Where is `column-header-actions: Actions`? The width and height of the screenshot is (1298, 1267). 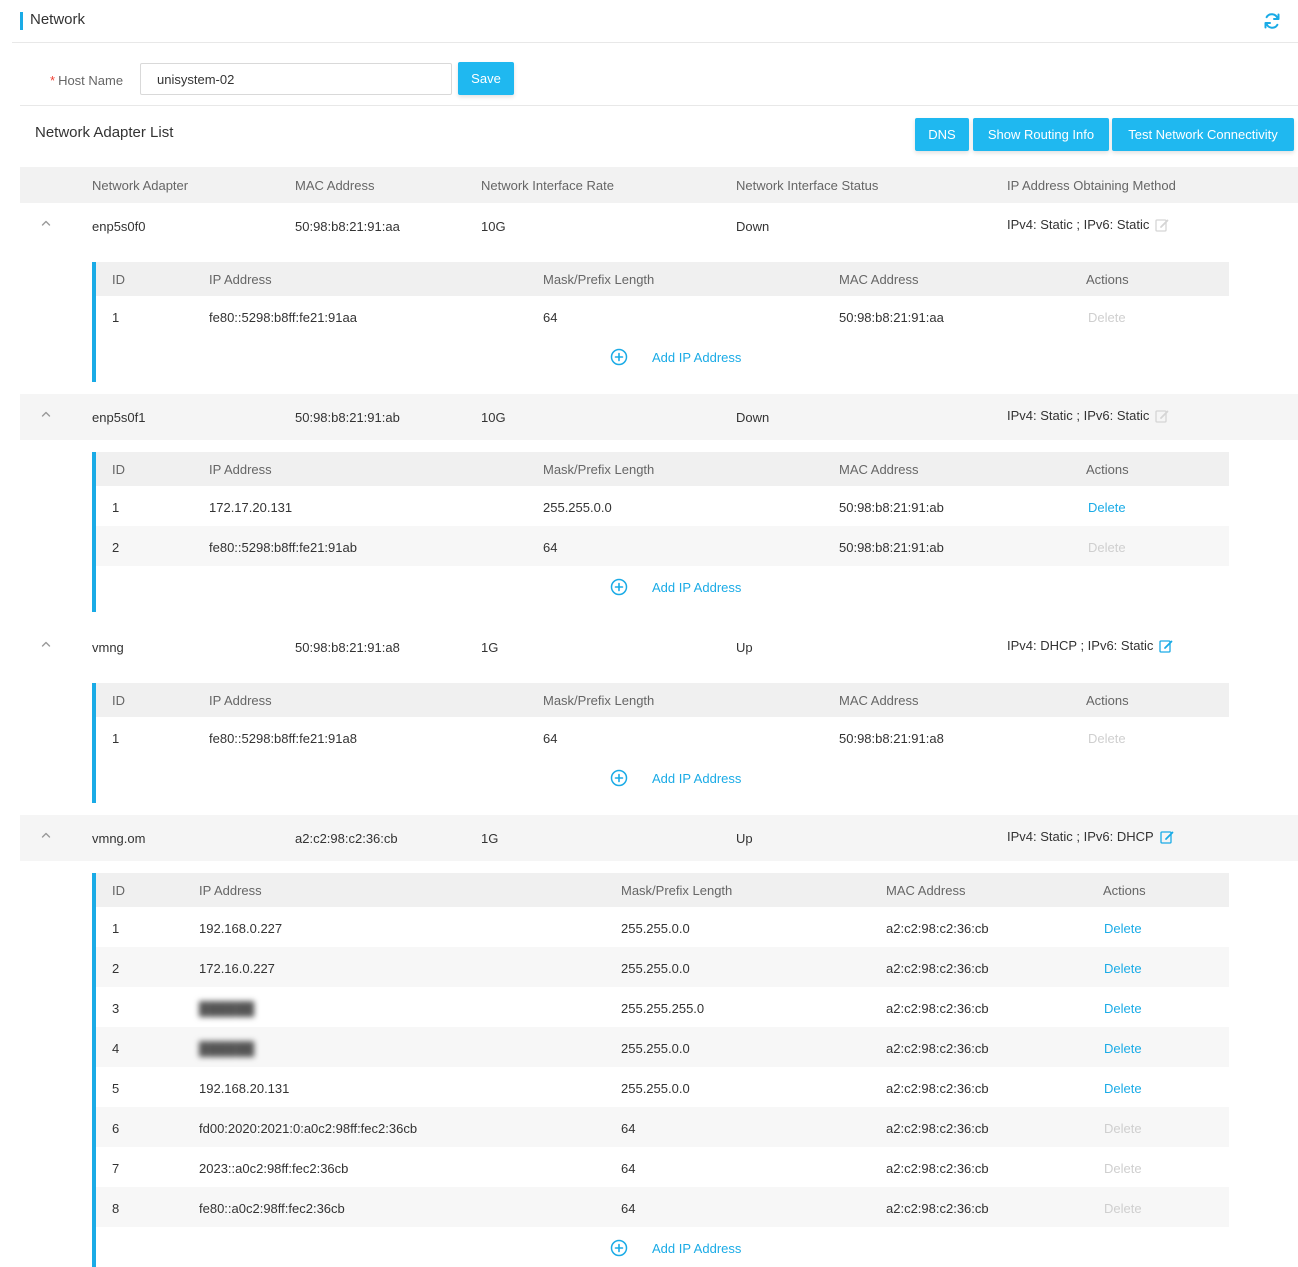
column-header-actions: Actions is located at coordinates (1107, 469).